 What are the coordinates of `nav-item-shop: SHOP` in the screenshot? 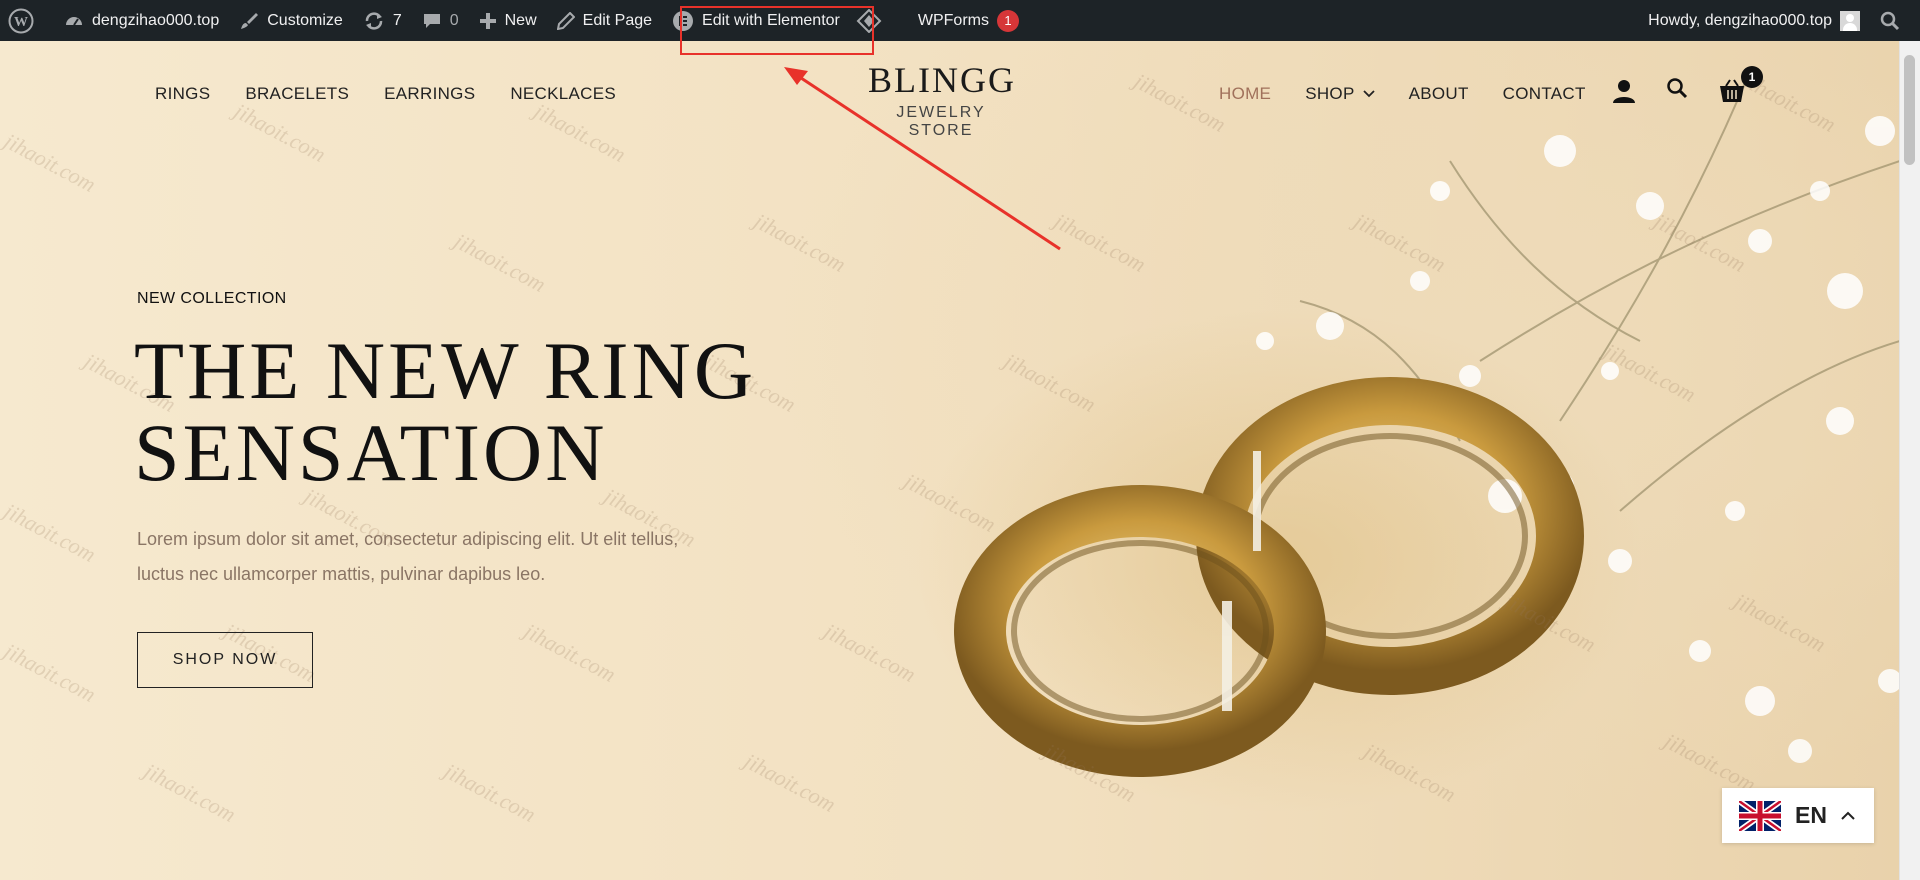 It's located at (1340, 94).